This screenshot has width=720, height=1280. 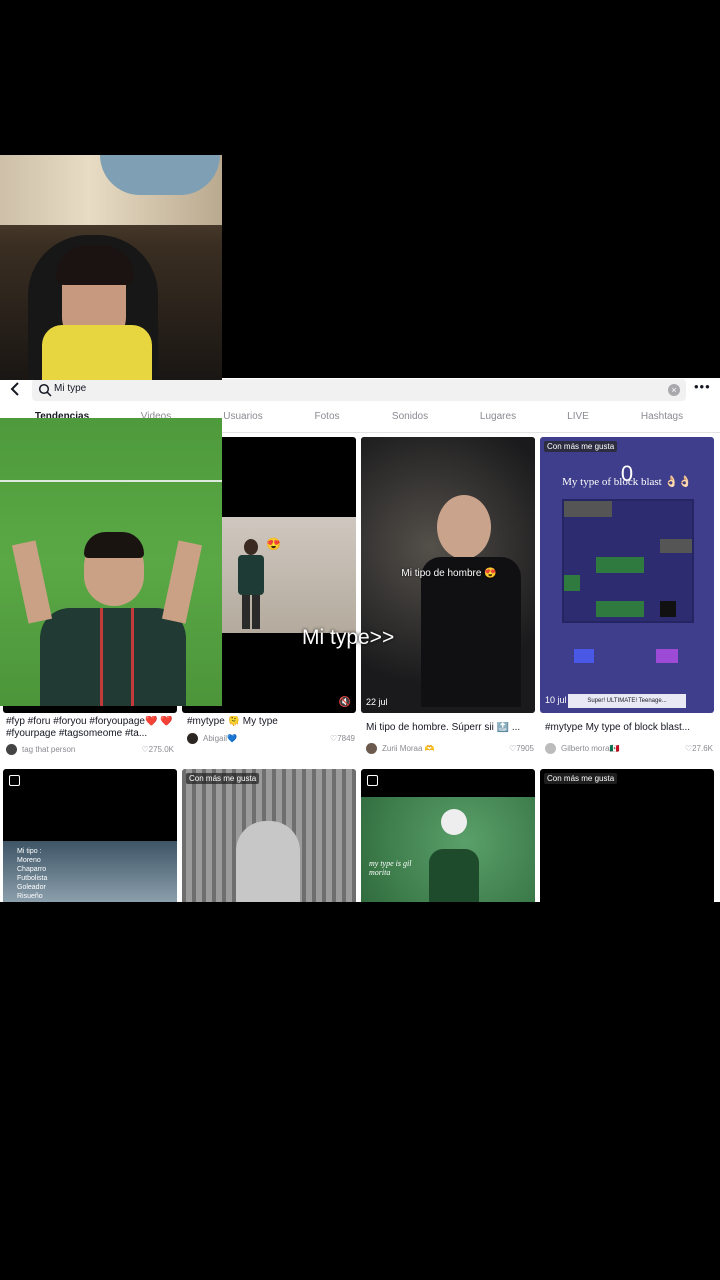 What do you see at coordinates (182, 582) in the screenshot?
I see `arm-right` at bounding box center [182, 582].